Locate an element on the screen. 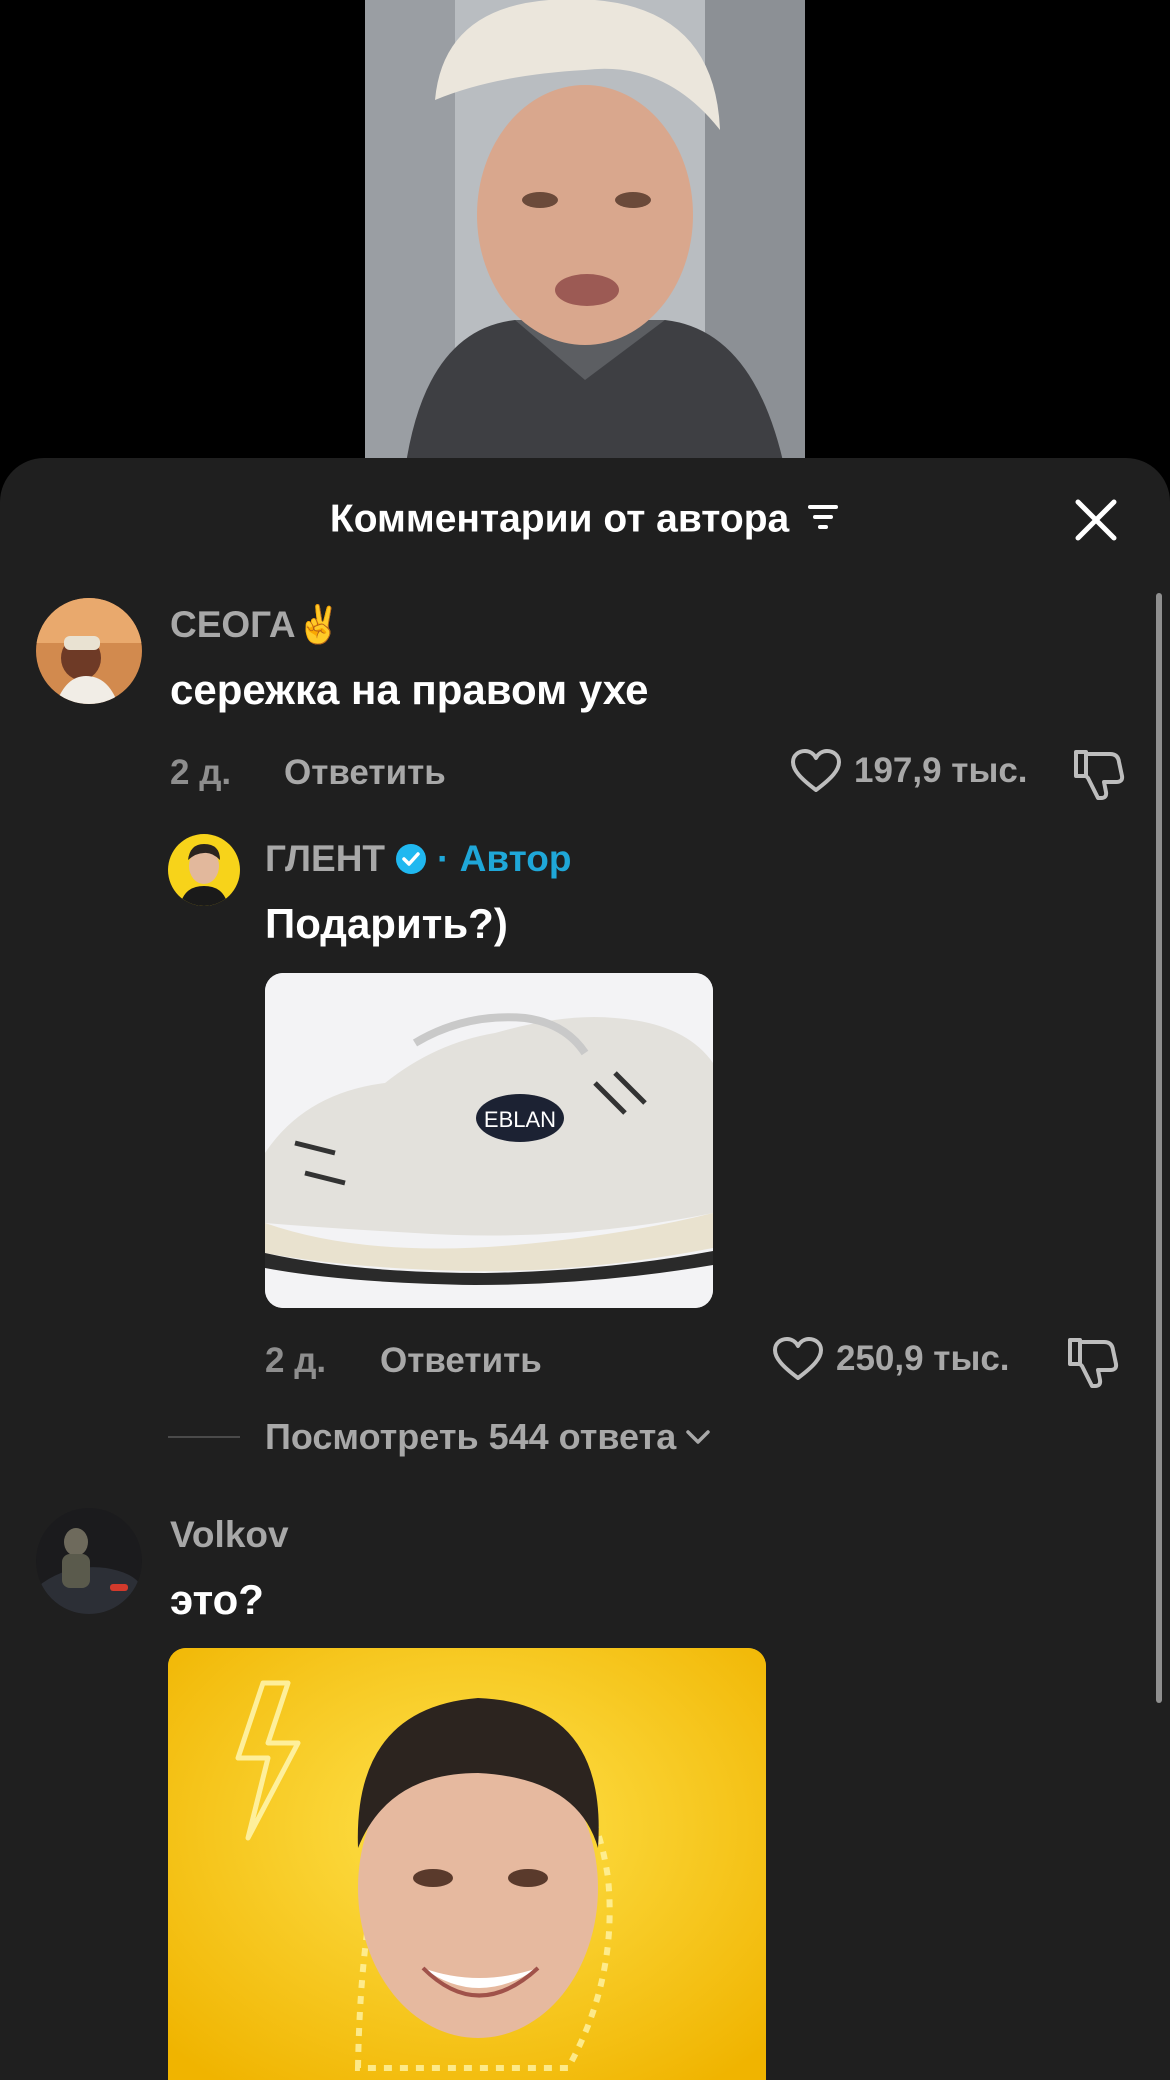 This screenshot has height=2080, width=1170. comment-text: Подарить?) is located at coordinates (386, 923).